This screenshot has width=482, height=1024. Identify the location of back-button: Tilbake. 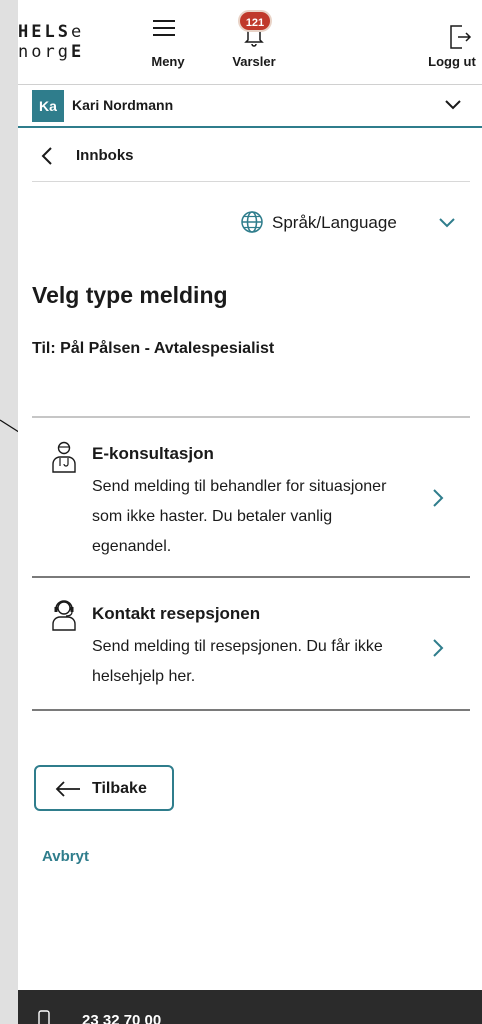
(104, 788).